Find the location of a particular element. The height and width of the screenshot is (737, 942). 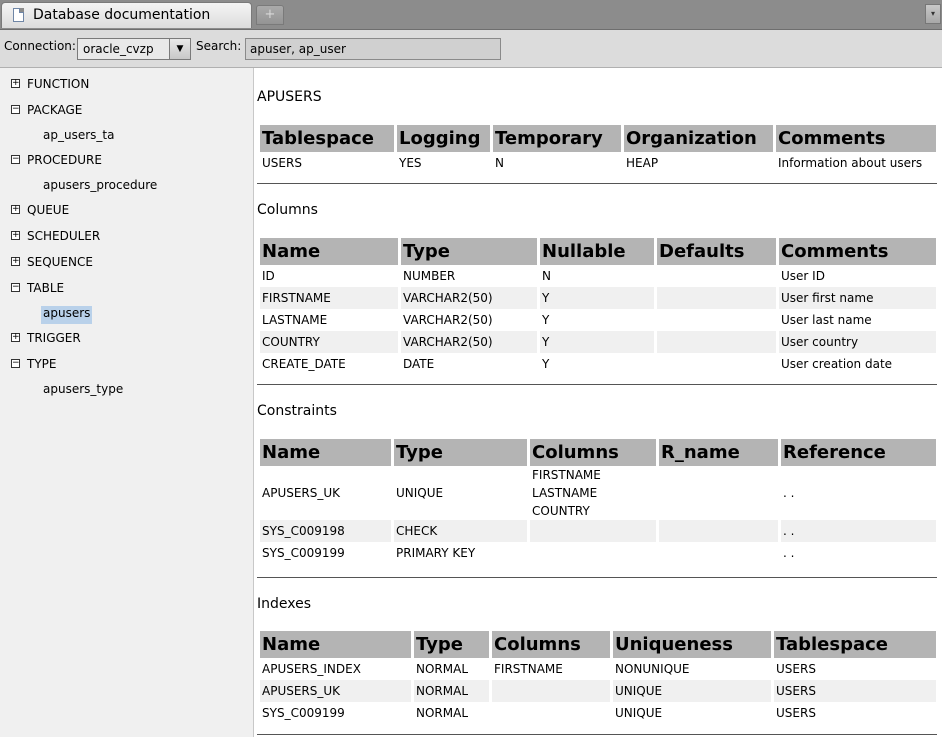

column-name: COUNTRY is located at coordinates (561, 511).